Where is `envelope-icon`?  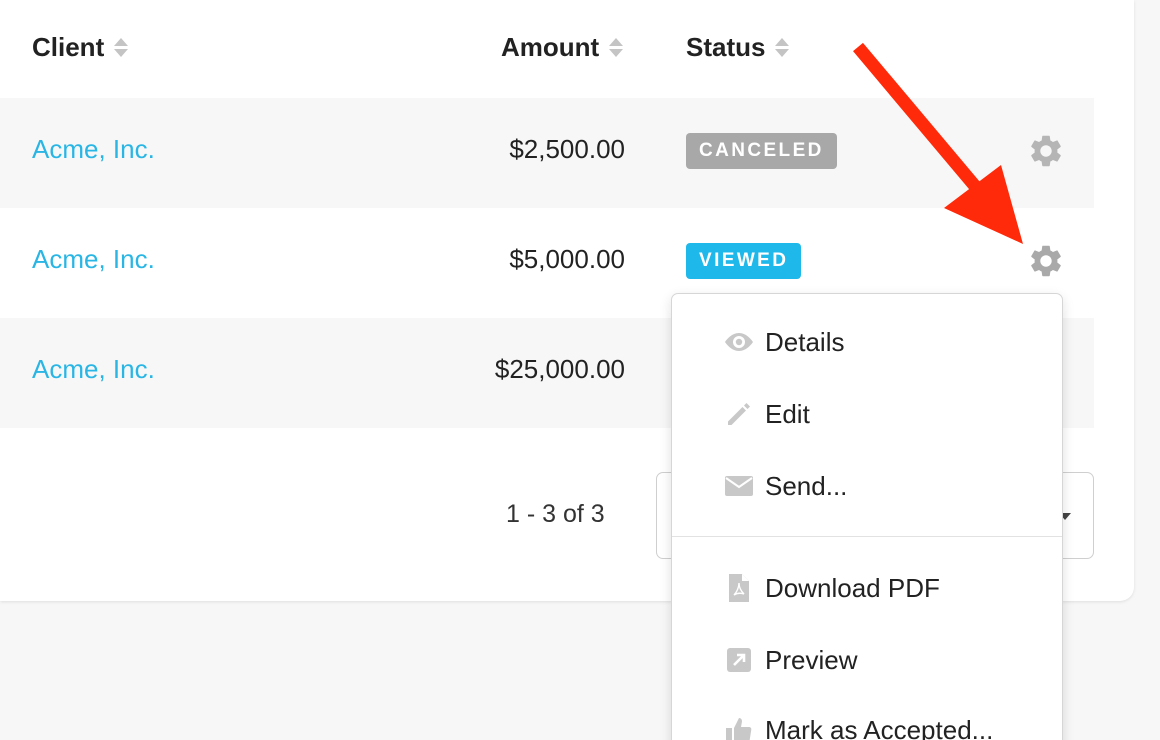
envelope-icon is located at coordinates (739, 486).